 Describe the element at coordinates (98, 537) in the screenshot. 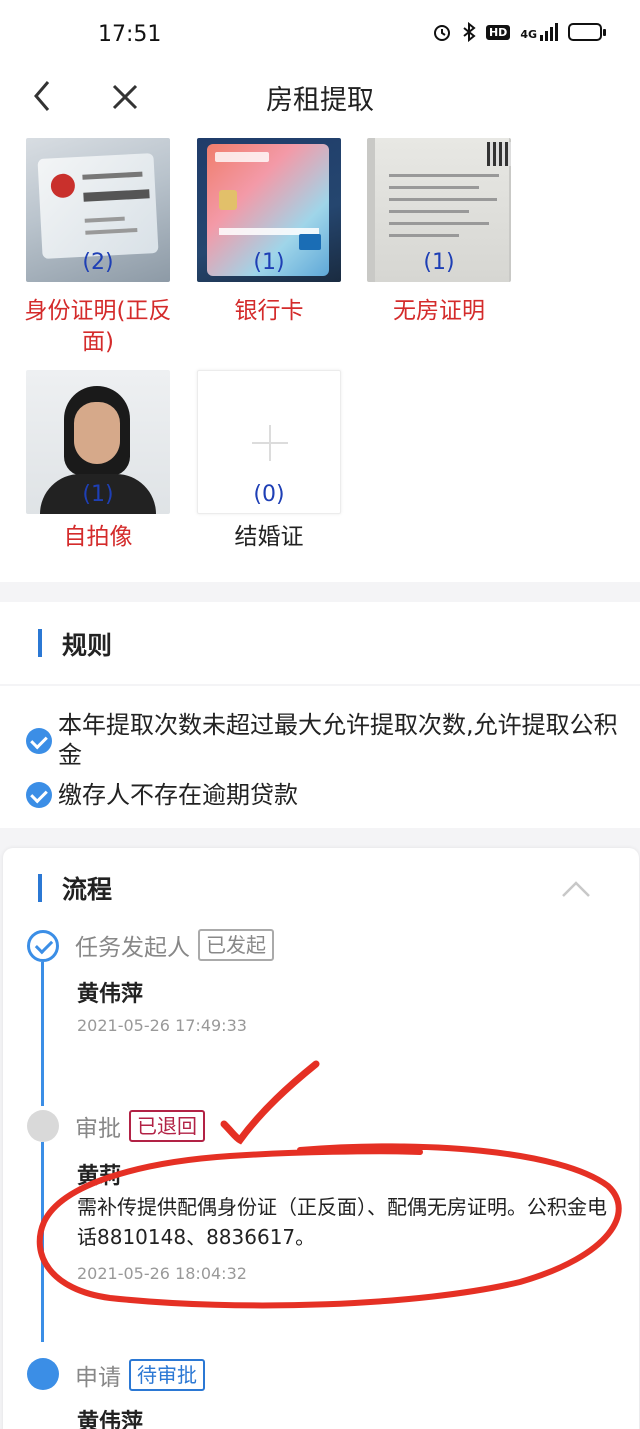

I see `attachment-label: 自拍像` at that location.